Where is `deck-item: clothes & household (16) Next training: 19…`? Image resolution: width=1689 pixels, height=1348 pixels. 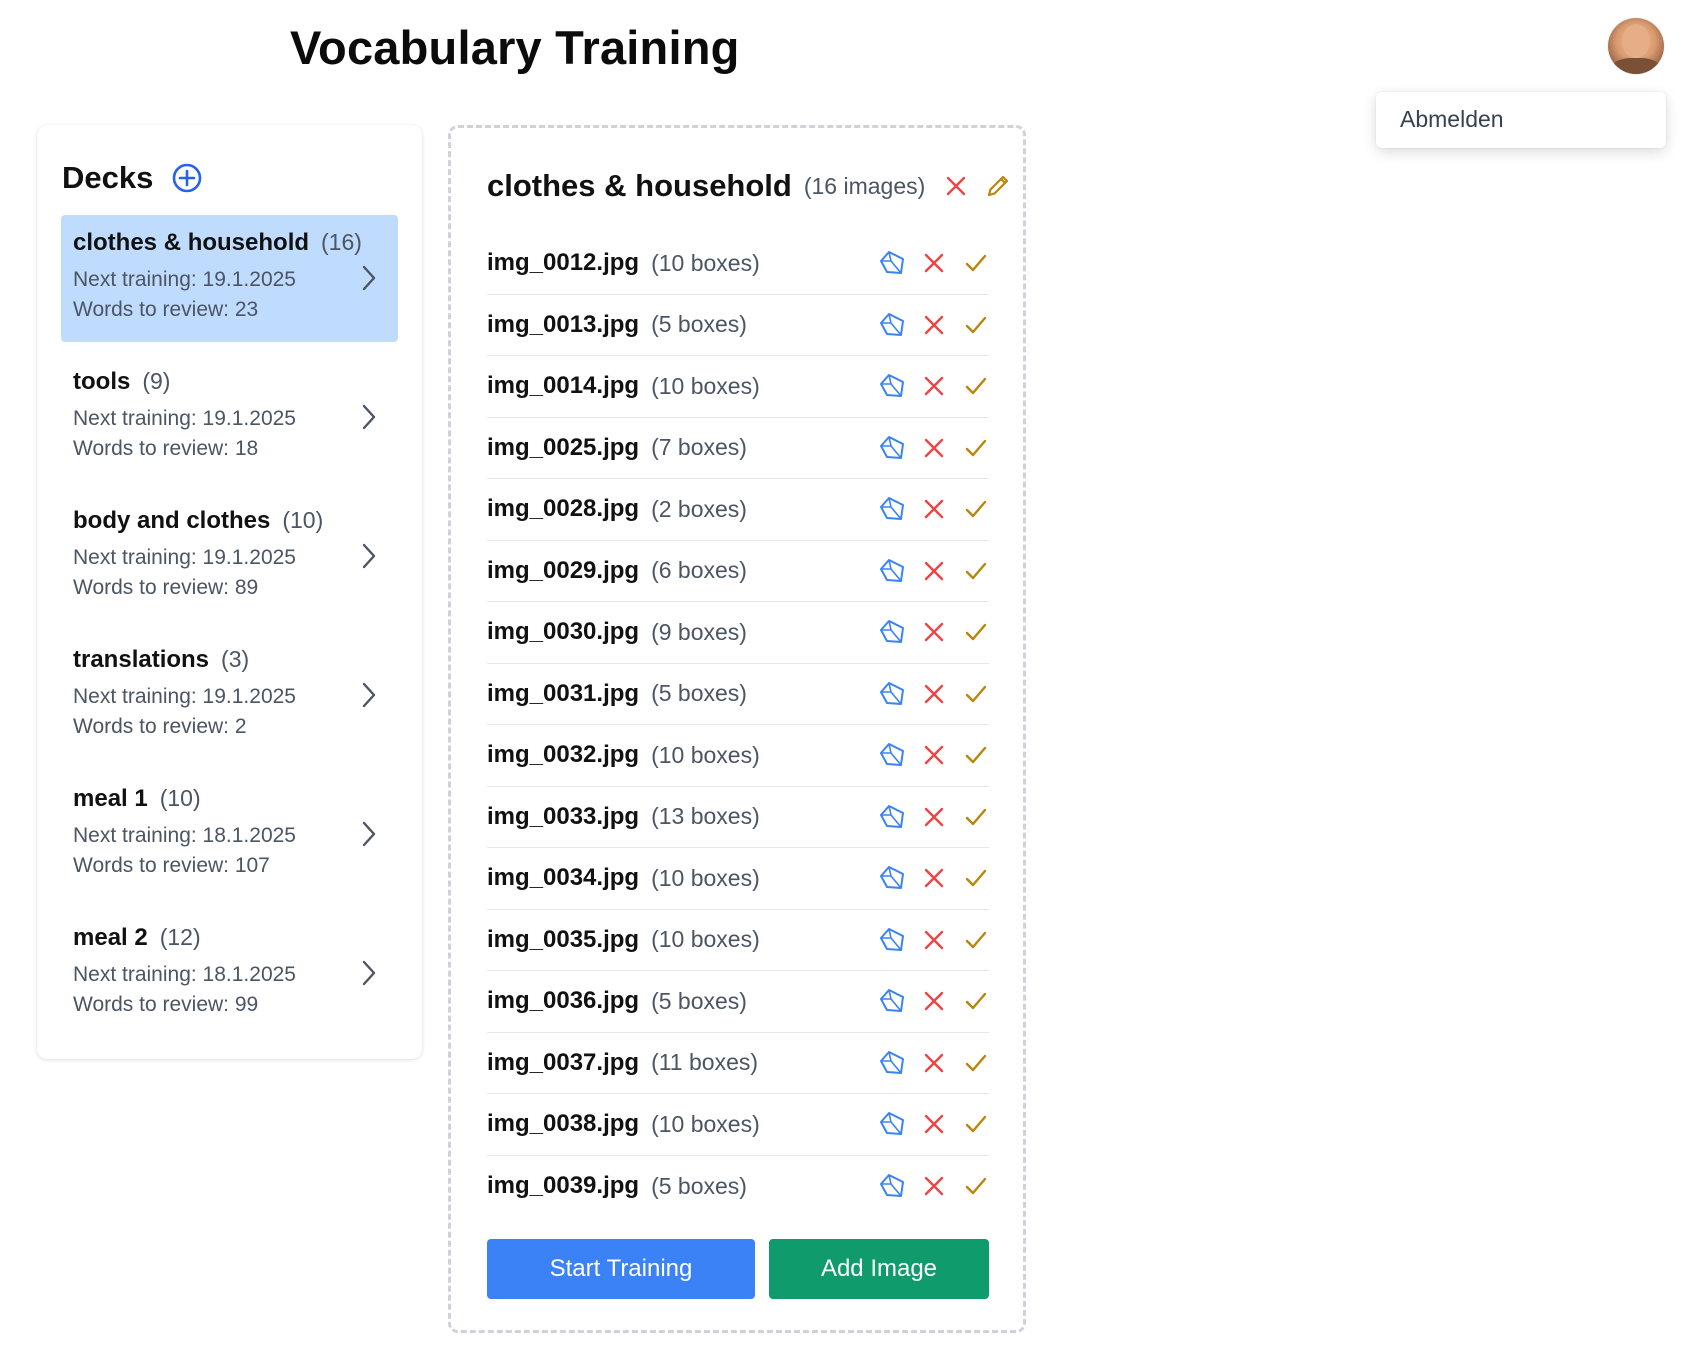
deck-item: clothes & household (16) Next training: 19… is located at coordinates (229, 278).